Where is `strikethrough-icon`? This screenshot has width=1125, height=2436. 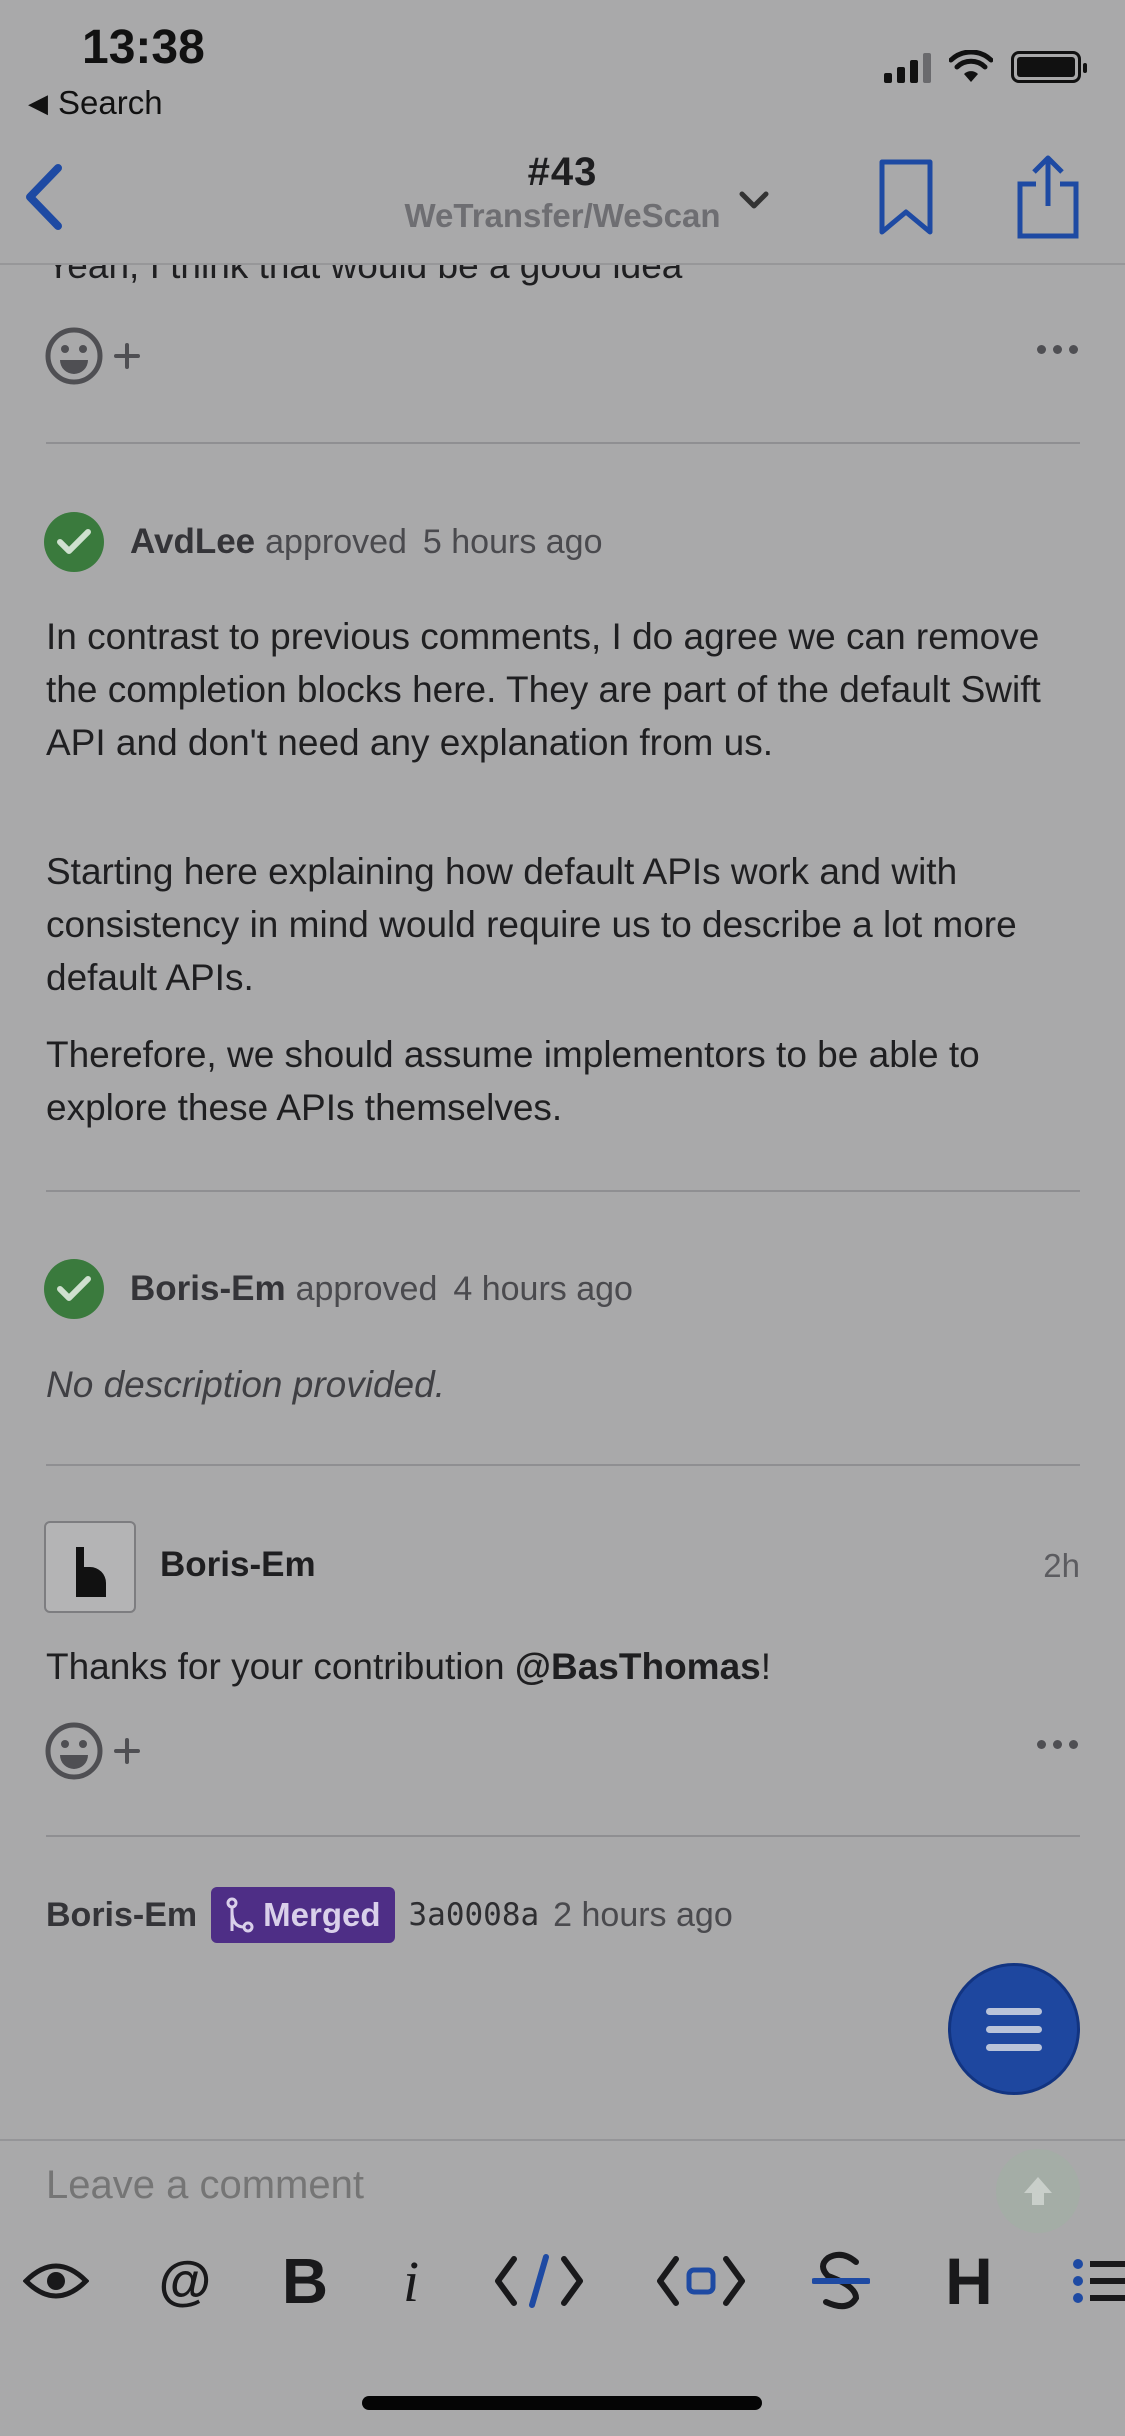
strikethrough-icon is located at coordinates (841, 2281).